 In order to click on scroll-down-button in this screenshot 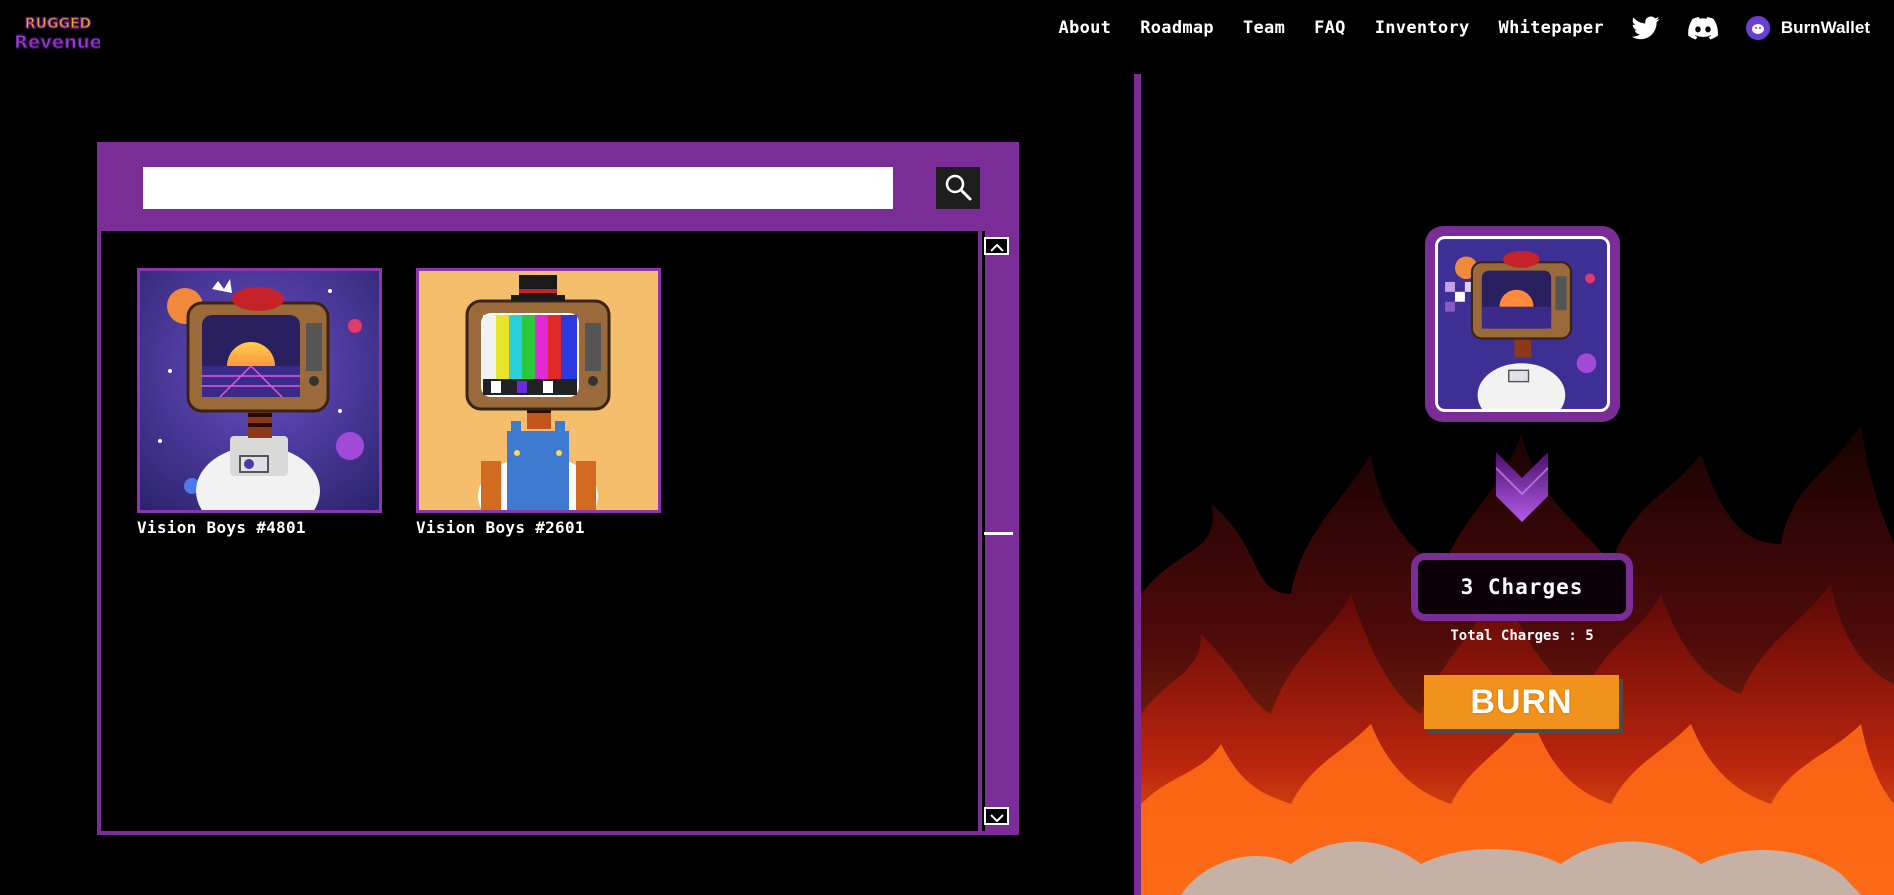, I will do `click(996, 816)`.